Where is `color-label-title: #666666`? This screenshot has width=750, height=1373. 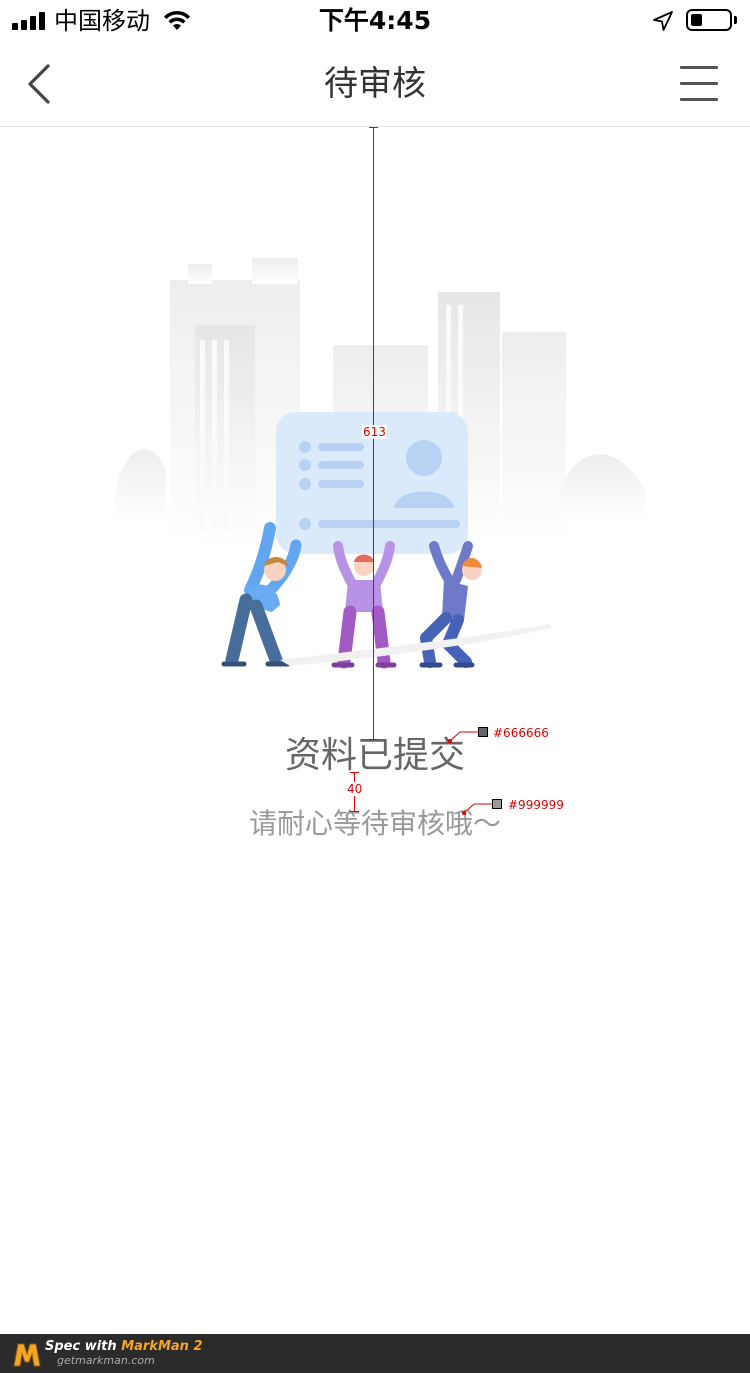 color-label-title: #666666 is located at coordinates (521, 733).